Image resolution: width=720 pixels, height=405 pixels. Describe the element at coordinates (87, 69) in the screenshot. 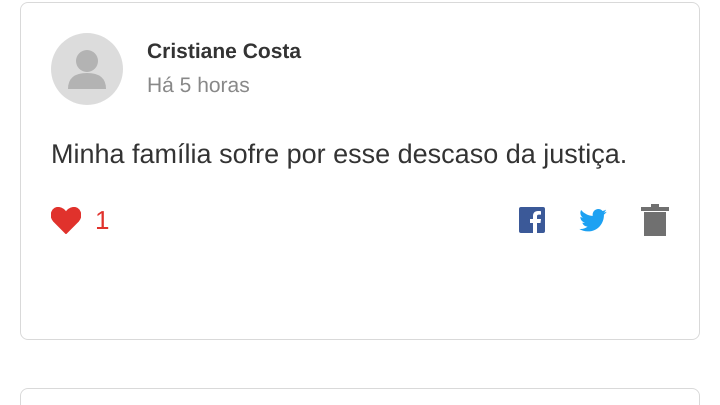

I see `avatar-icon` at that location.